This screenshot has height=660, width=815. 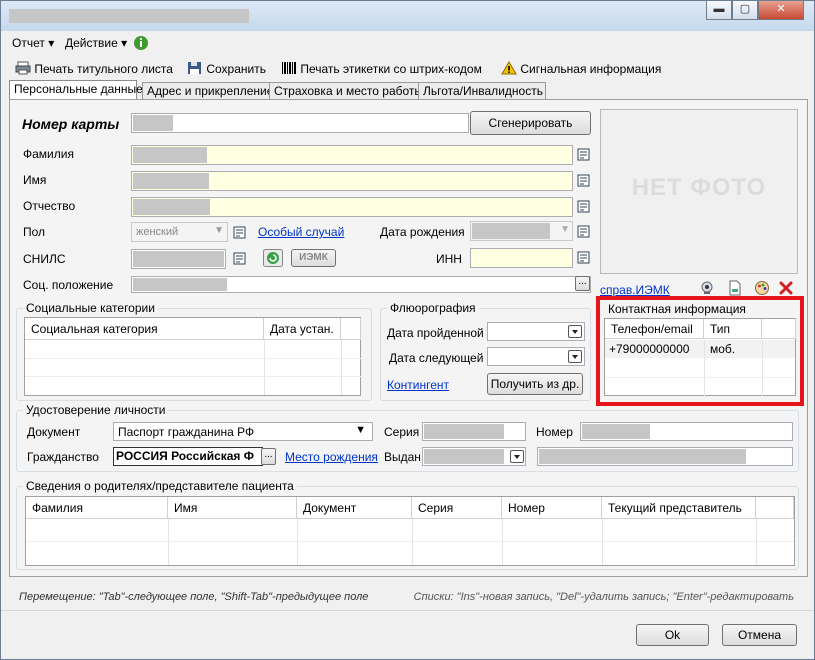 I want to click on info-icon, so click(x=141, y=43).